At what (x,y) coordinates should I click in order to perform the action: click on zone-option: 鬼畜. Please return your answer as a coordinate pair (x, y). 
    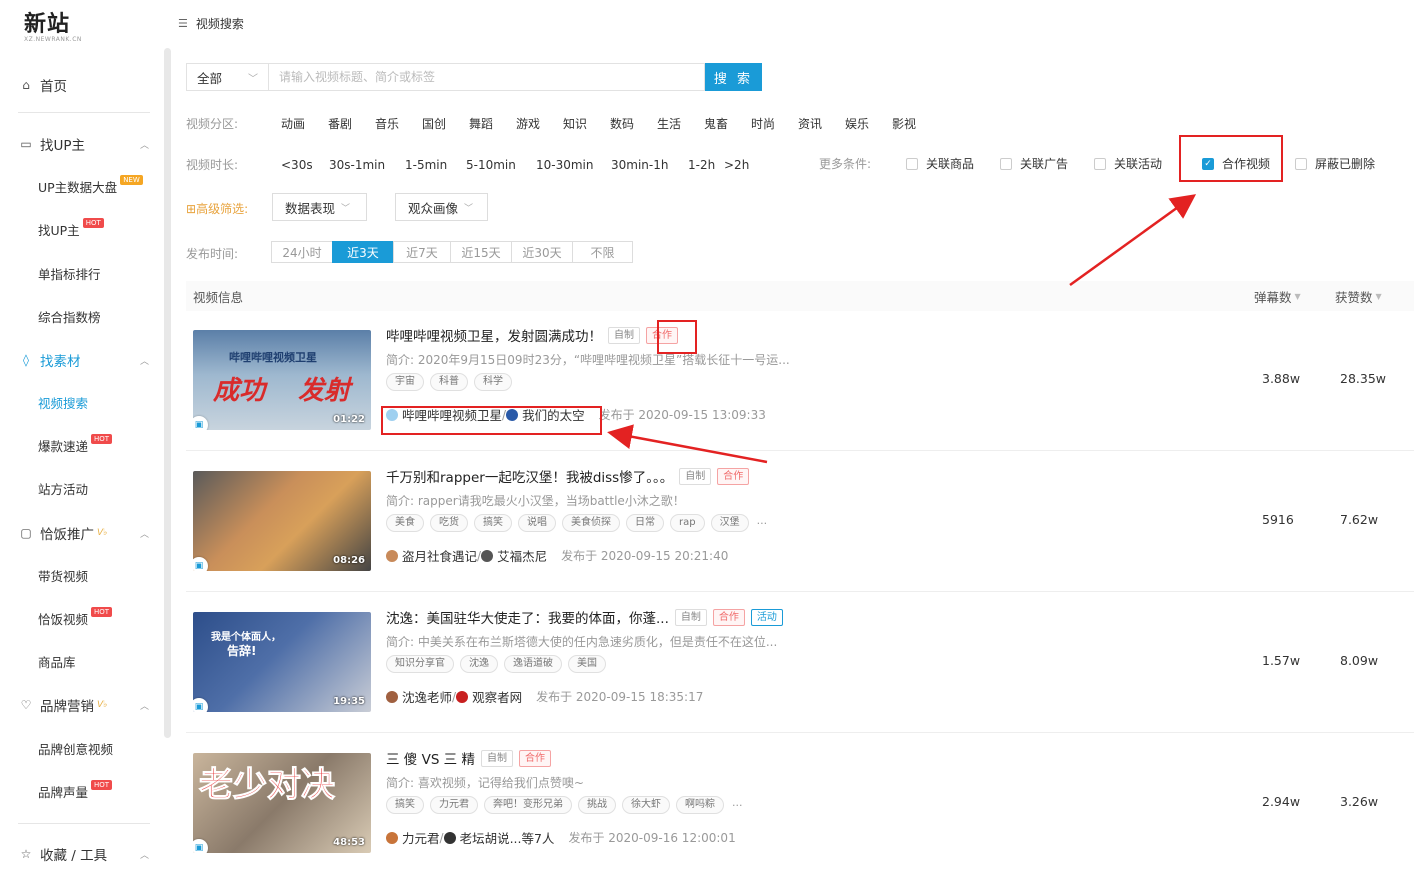
    Looking at the image, I should click on (716, 123).